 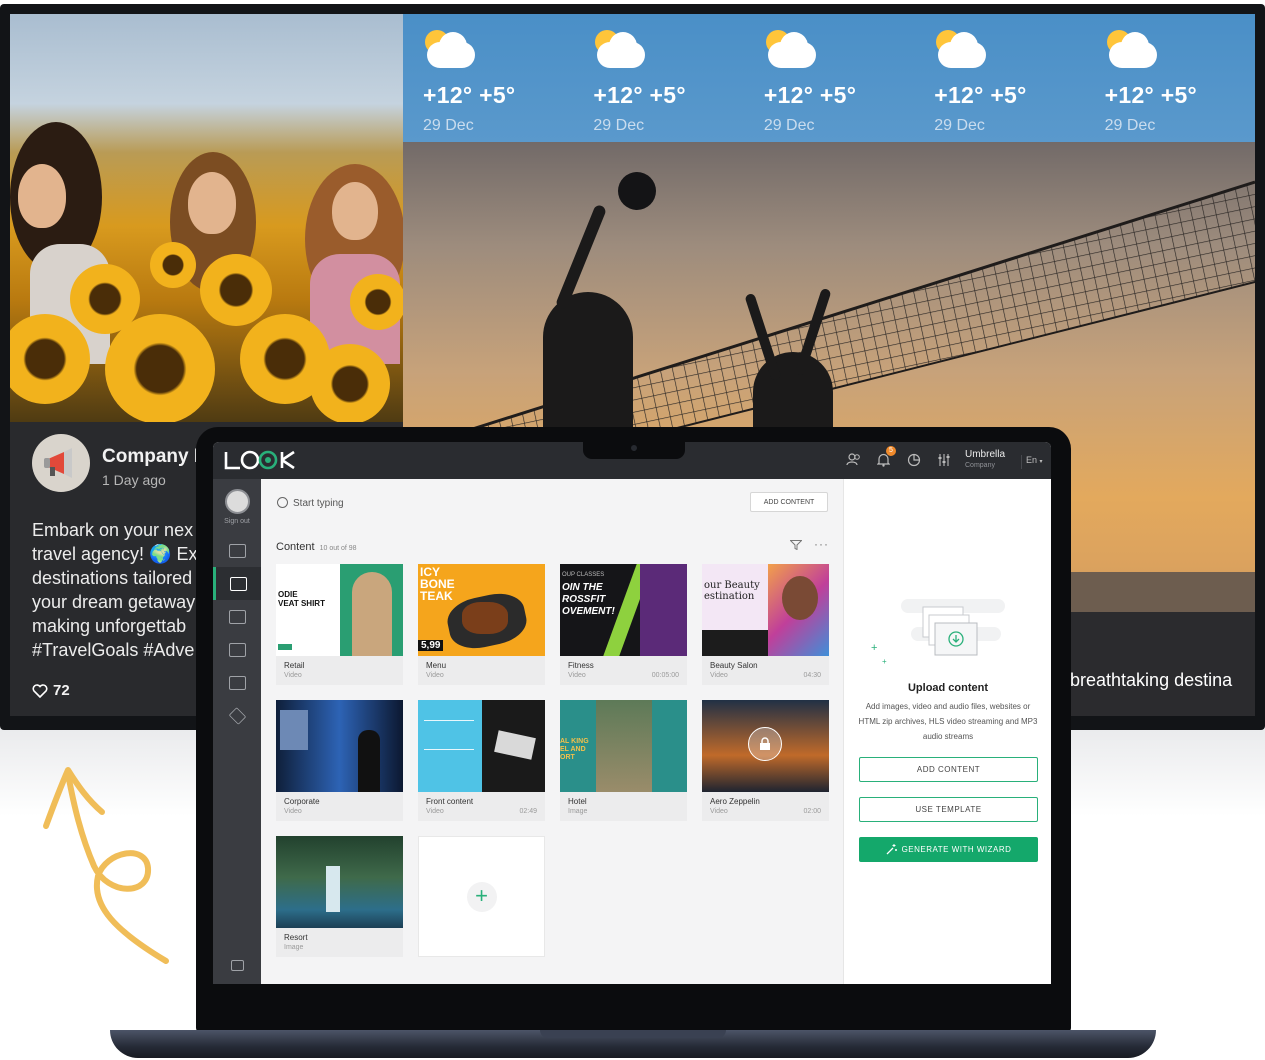 What do you see at coordinates (481, 896) in the screenshot?
I see `add-new-card: +` at bounding box center [481, 896].